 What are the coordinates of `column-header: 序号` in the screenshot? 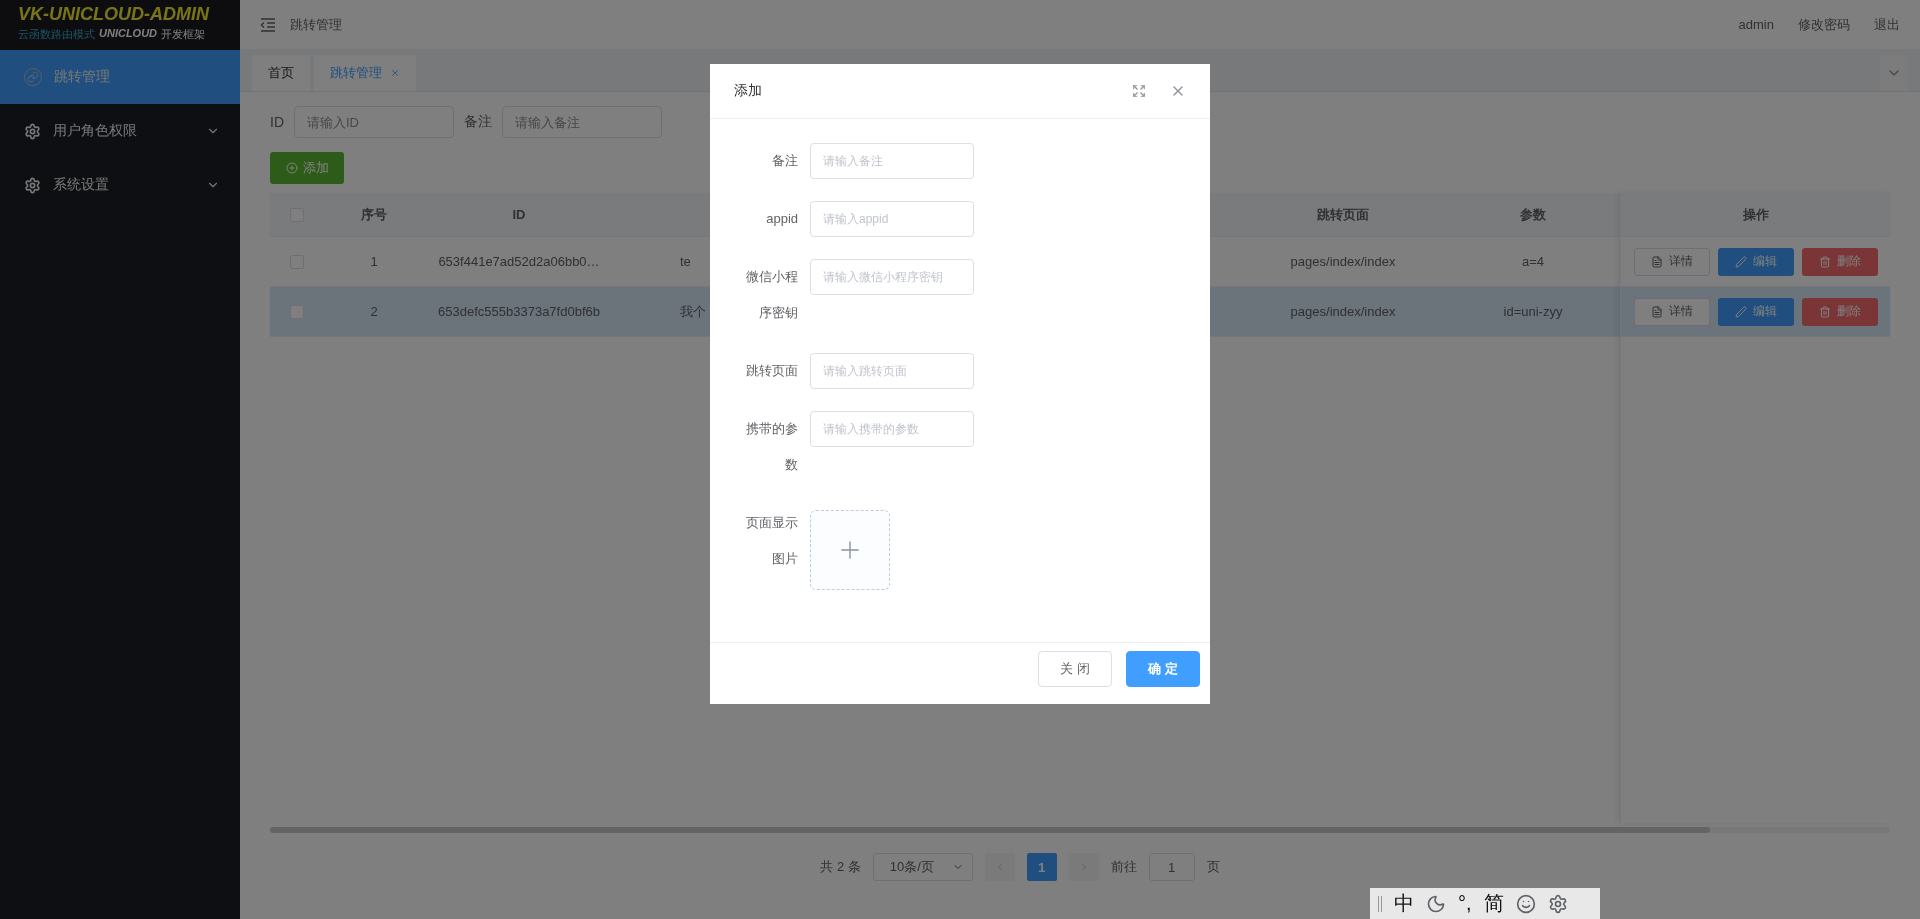 It's located at (374, 214).